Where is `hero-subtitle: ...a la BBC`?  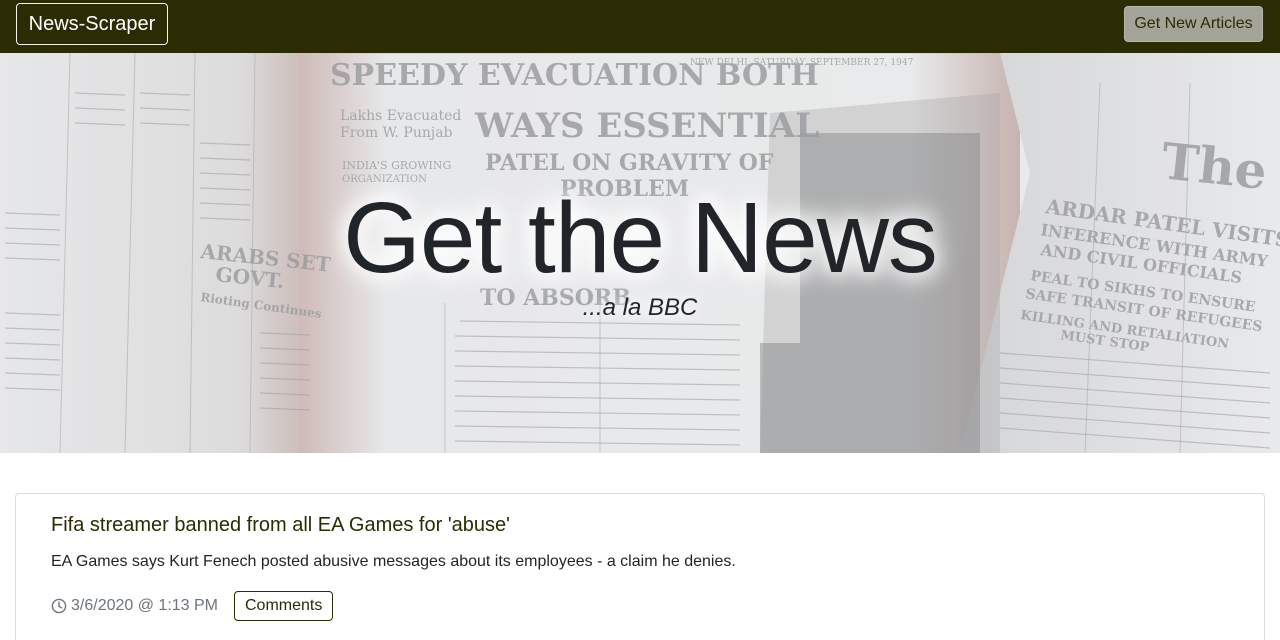 hero-subtitle: ...a la BBC is located at coordinates (640, 307).